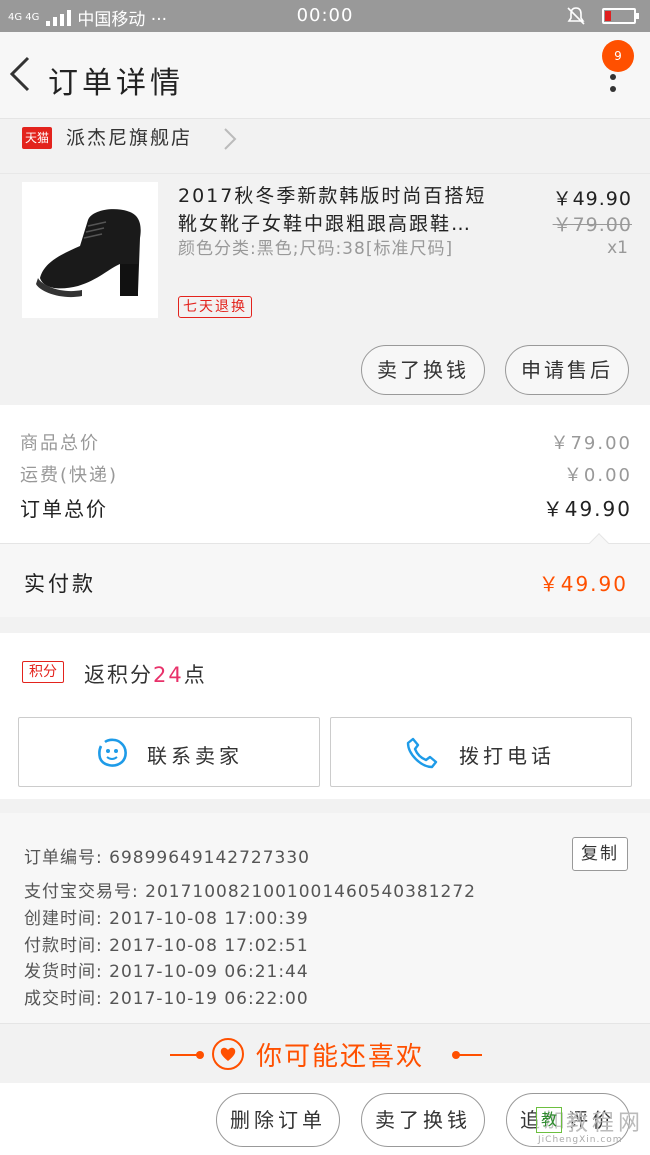  I want to click on watermark: 教 教程网 JiChengXin.com, so click(590, 1126).